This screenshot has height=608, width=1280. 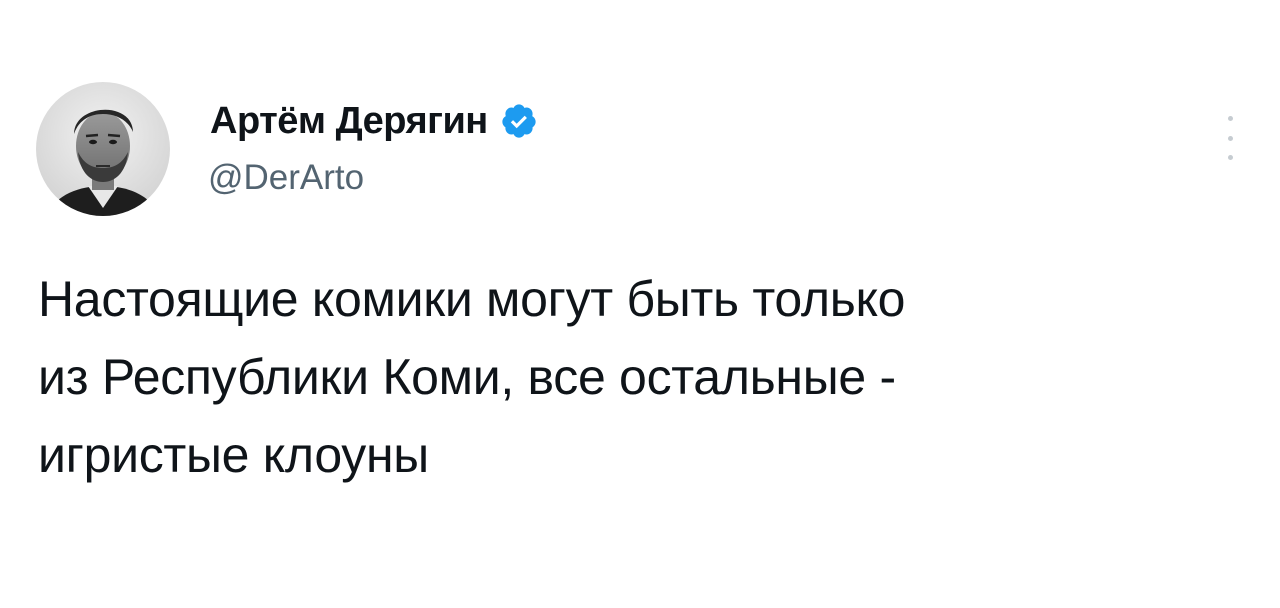 I want to click on author-handle: @DerArto, so click(x=286, y=178).